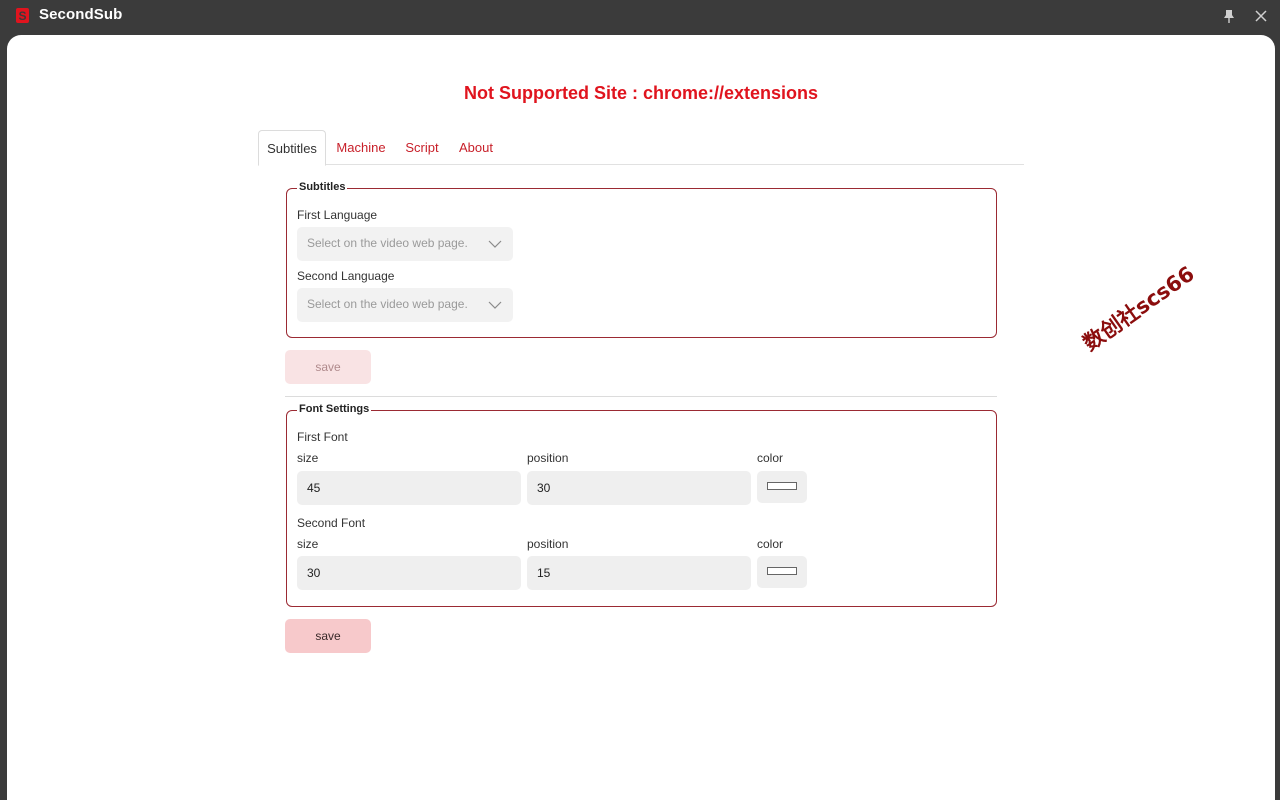 The width and height of the screenshot is (1280, 800). What do you see at coordinates (308, 544) in the screenshot?
I see `second-font-size-label: size` at bounding box center [308, 544].